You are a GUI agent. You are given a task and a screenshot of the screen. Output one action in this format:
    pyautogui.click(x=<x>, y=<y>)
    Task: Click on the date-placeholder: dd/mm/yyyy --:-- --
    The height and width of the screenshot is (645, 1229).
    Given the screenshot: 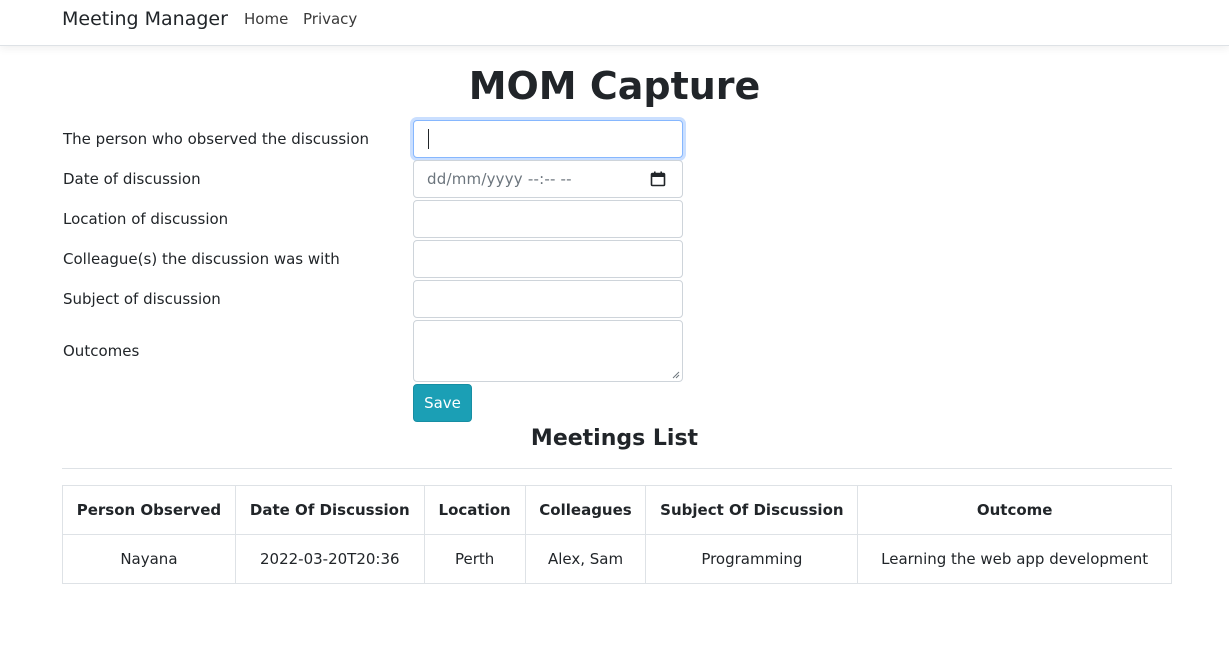 What is the action you would take?
    pyautogui.click(x=499, y=179)
    